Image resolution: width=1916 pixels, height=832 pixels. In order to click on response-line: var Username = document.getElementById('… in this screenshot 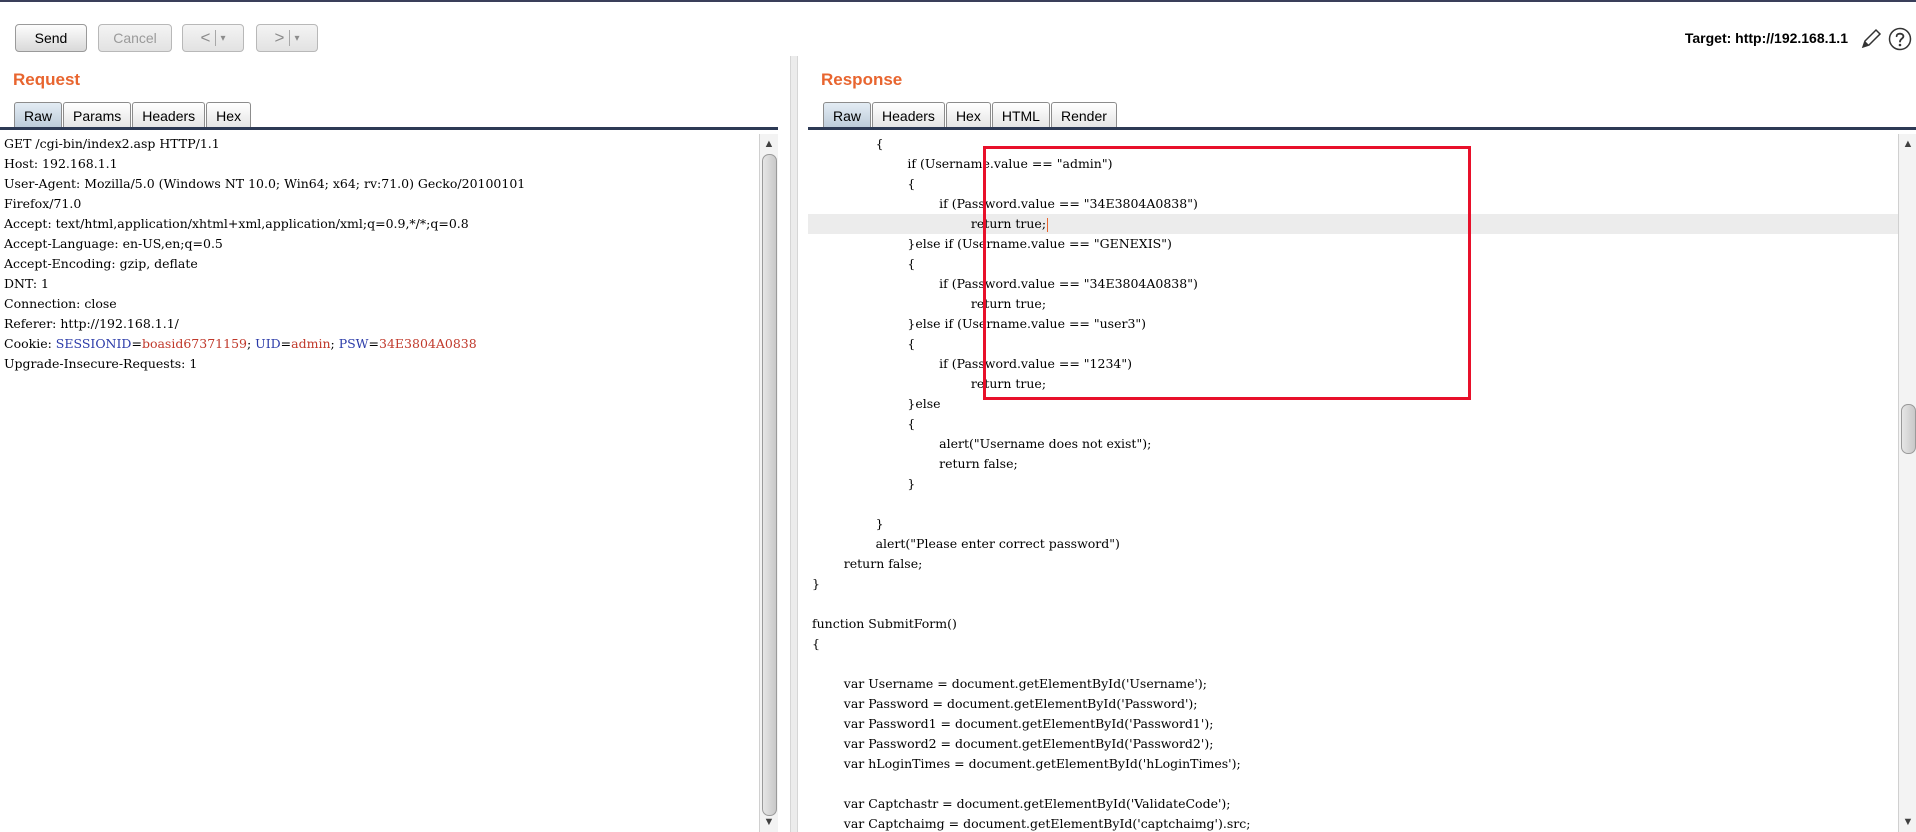, I will do `click(1009, 683)`.